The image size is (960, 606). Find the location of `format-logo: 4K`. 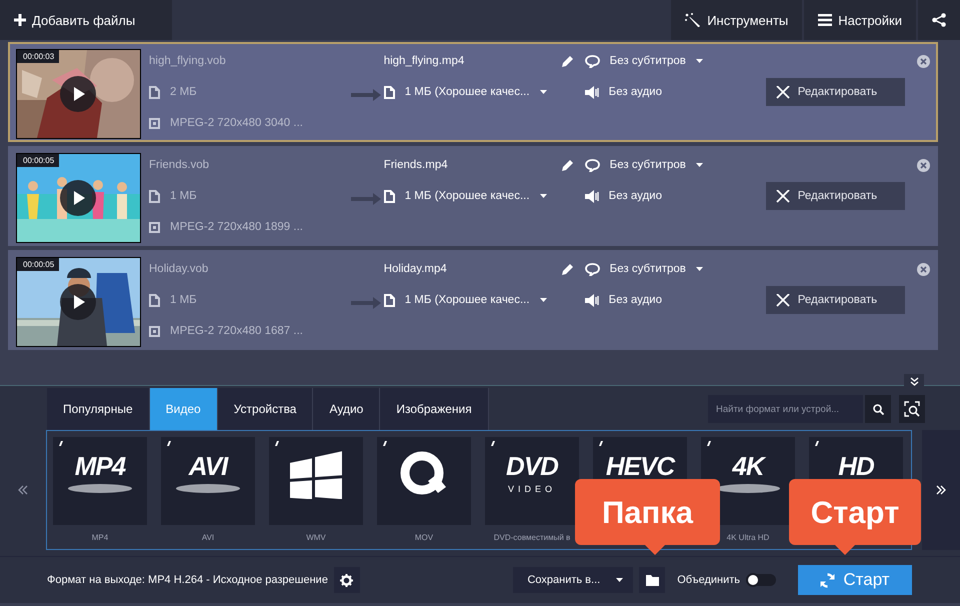

format-logo: 4K is located at coordinates (748, 466).